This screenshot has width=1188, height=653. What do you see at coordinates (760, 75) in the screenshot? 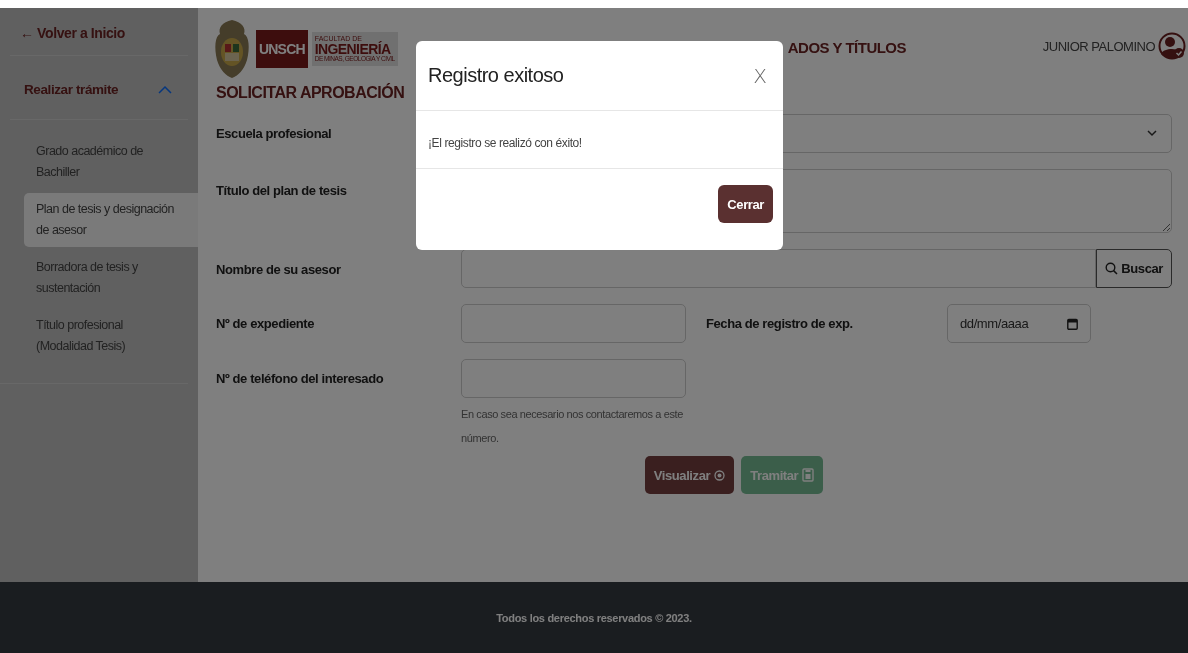
I see `close-button: X` at bounding box center [760, 75].